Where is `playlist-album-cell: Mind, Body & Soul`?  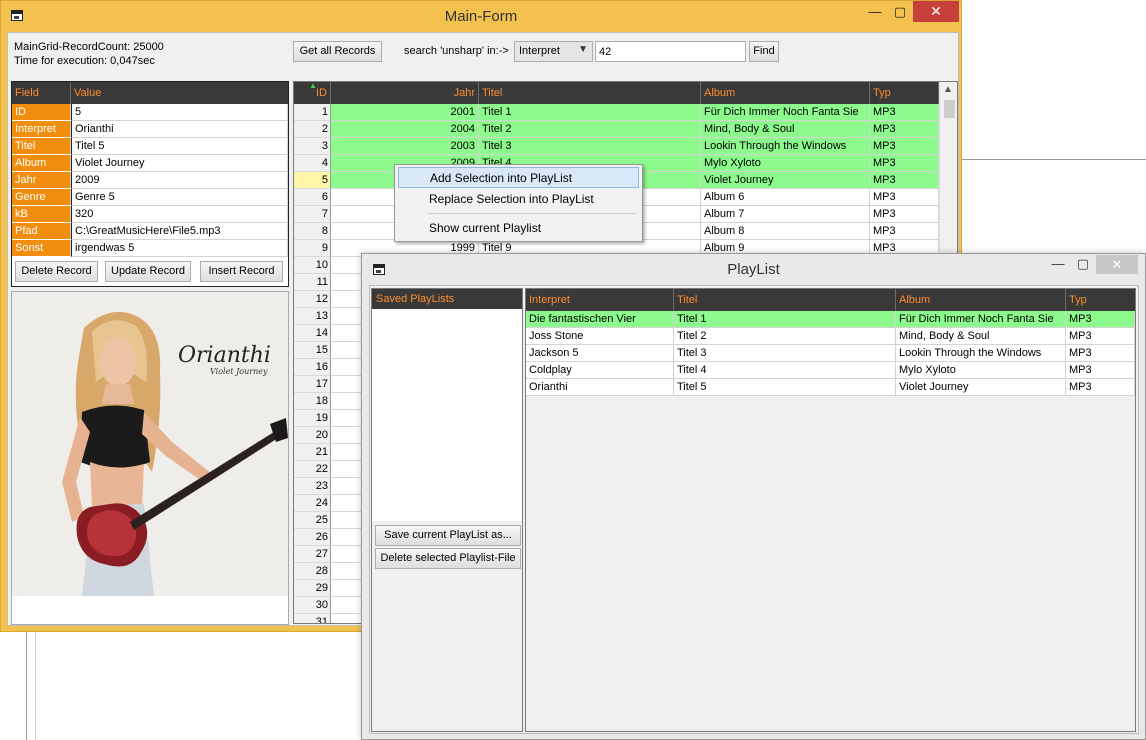 playlist-album-cell: Mind, Body & Soul is located at coordinates (981, 336).